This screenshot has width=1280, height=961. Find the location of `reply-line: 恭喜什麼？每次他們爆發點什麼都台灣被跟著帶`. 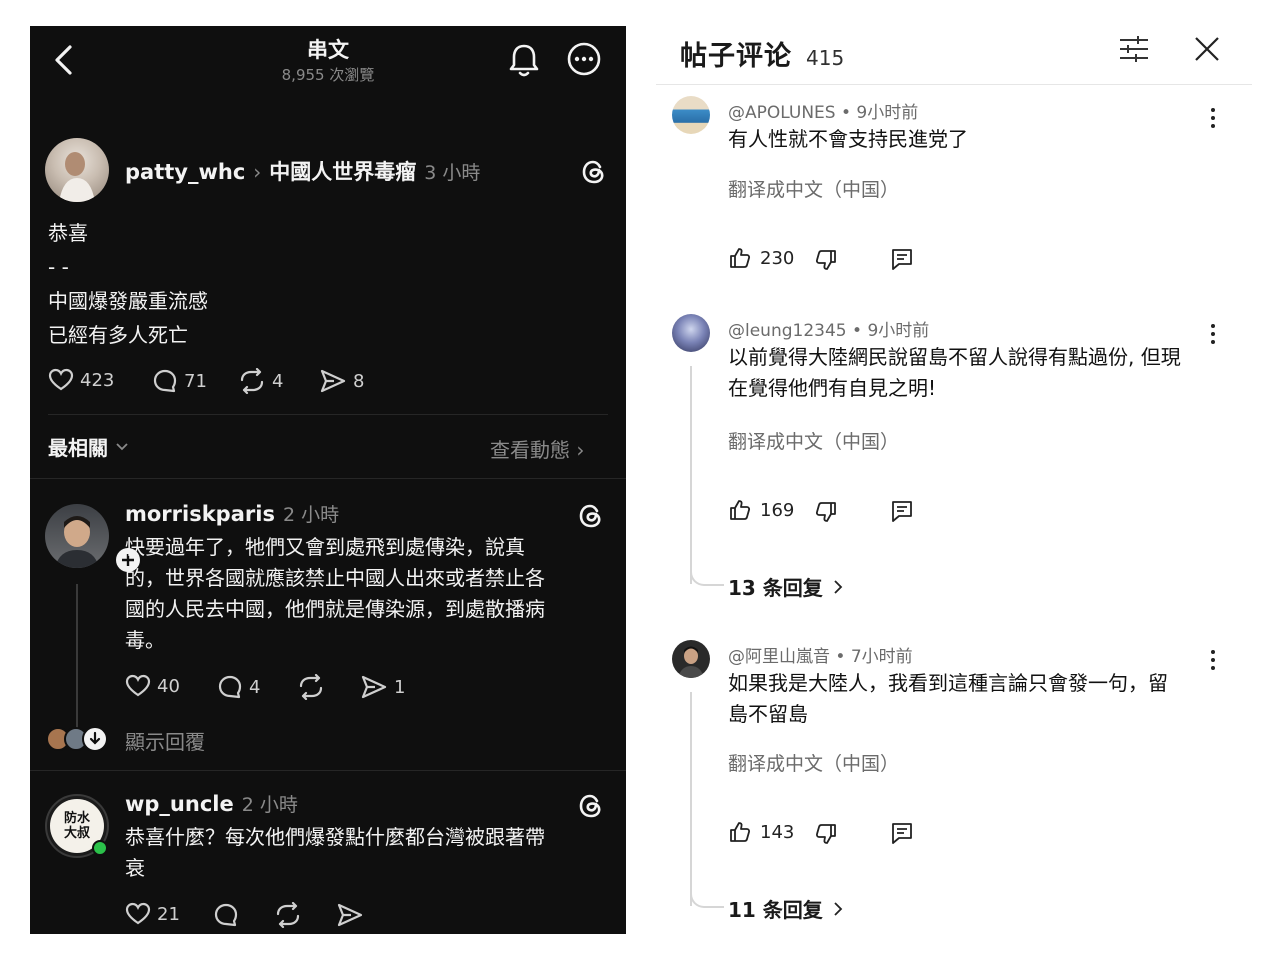

reply-line: 恭喜什麼？每次他們爆發點什麼都台灣被跟著帶 is located at coordinates (335, 837).